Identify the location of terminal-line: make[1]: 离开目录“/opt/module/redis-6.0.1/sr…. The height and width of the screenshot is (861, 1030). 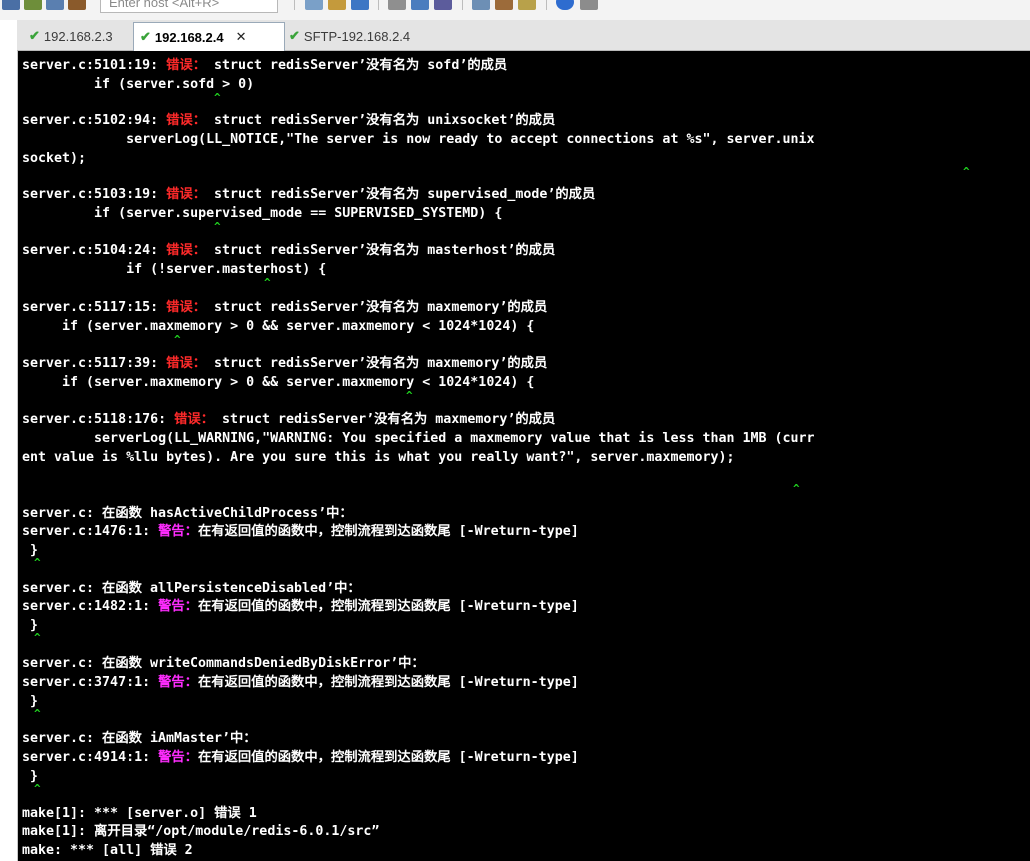
(201, 831).